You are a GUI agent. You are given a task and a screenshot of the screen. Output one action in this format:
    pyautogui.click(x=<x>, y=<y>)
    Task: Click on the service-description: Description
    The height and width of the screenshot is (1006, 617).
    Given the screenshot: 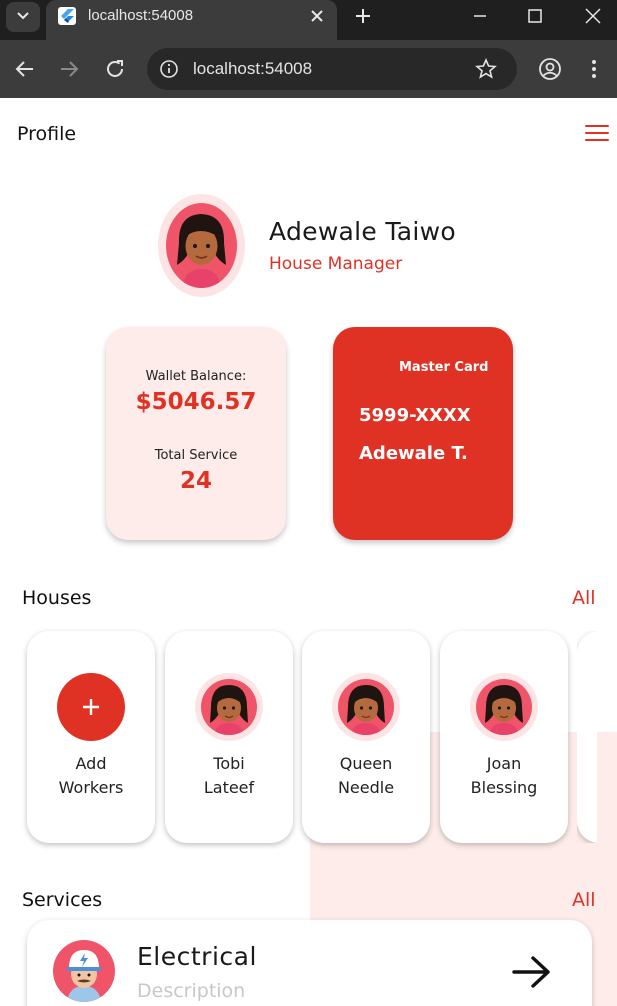 What is the action you would take?
    pyautogui.click(x=191, y=991)
    